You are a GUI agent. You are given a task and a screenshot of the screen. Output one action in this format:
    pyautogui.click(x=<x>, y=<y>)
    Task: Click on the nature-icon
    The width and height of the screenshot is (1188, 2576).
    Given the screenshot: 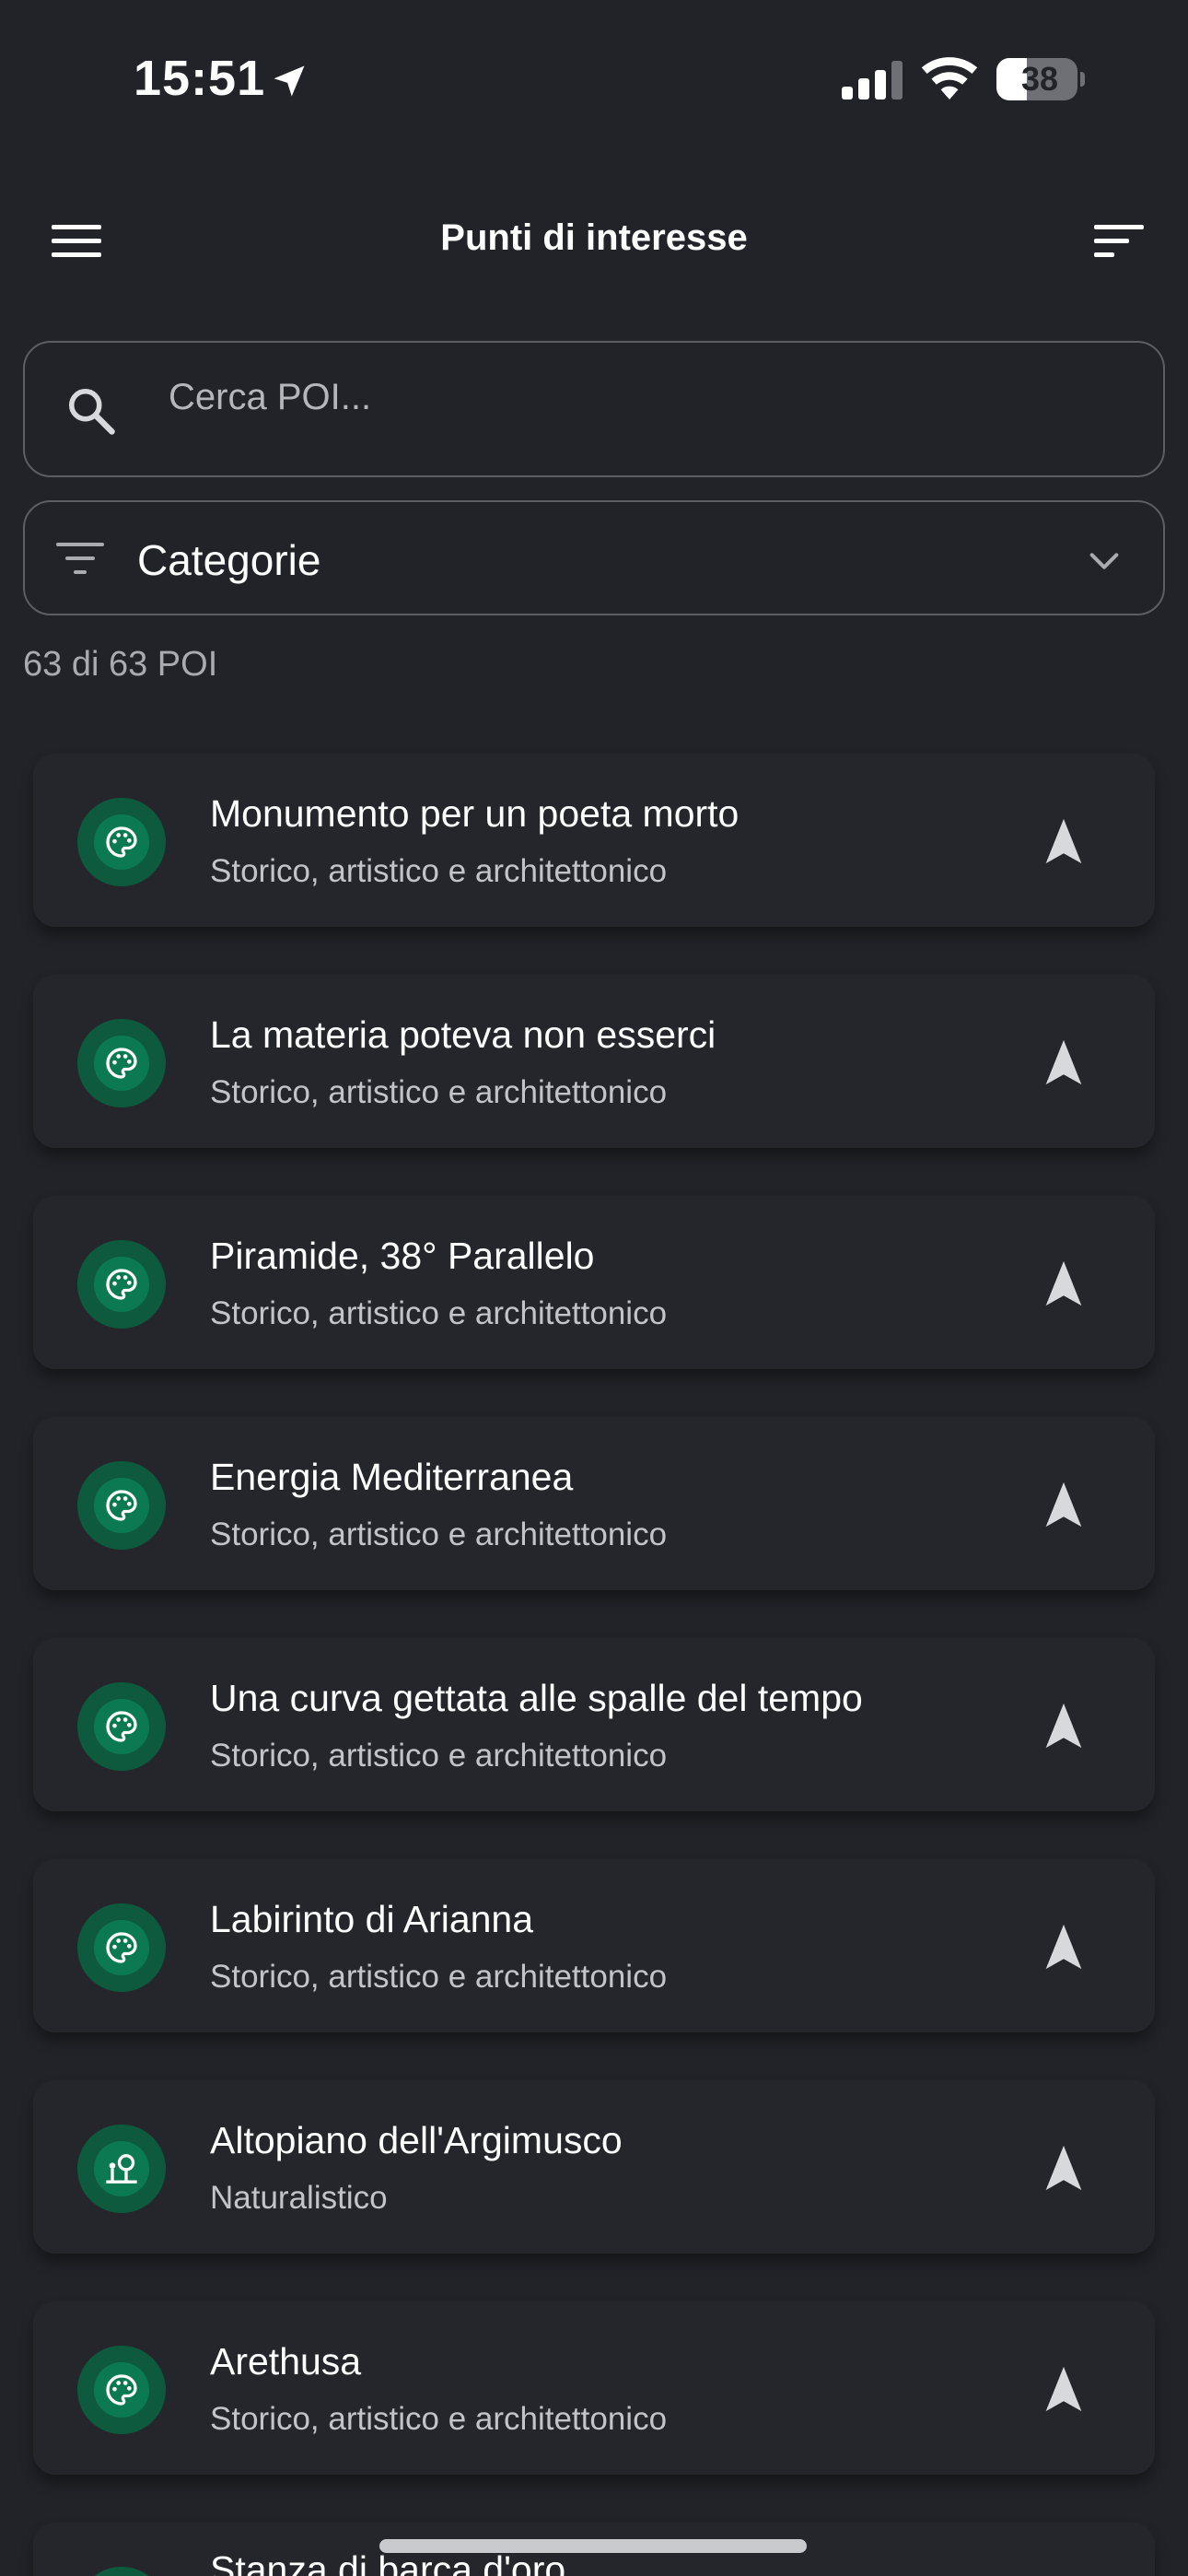 What is the action you would take?
    pyautogui.click(x=121, y=2169)
    